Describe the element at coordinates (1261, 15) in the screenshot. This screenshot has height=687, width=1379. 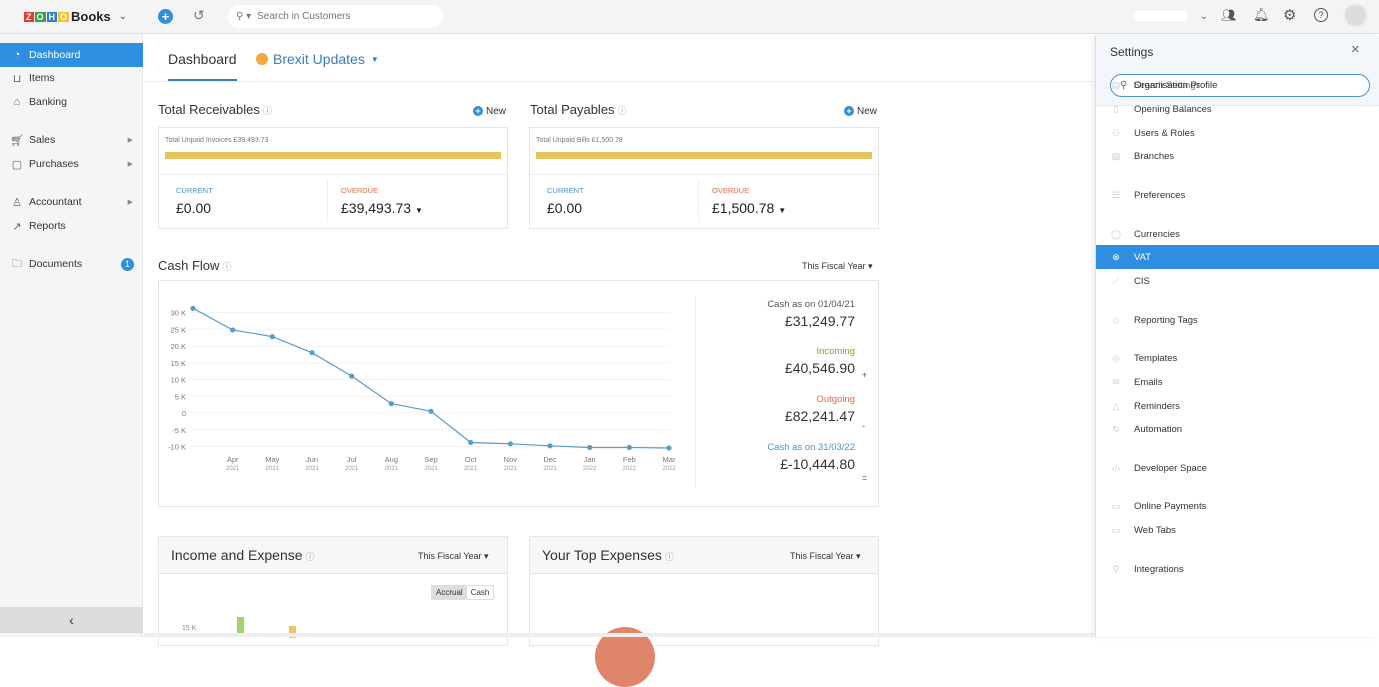
I see `bell-icon: 🔔︎` at that location.